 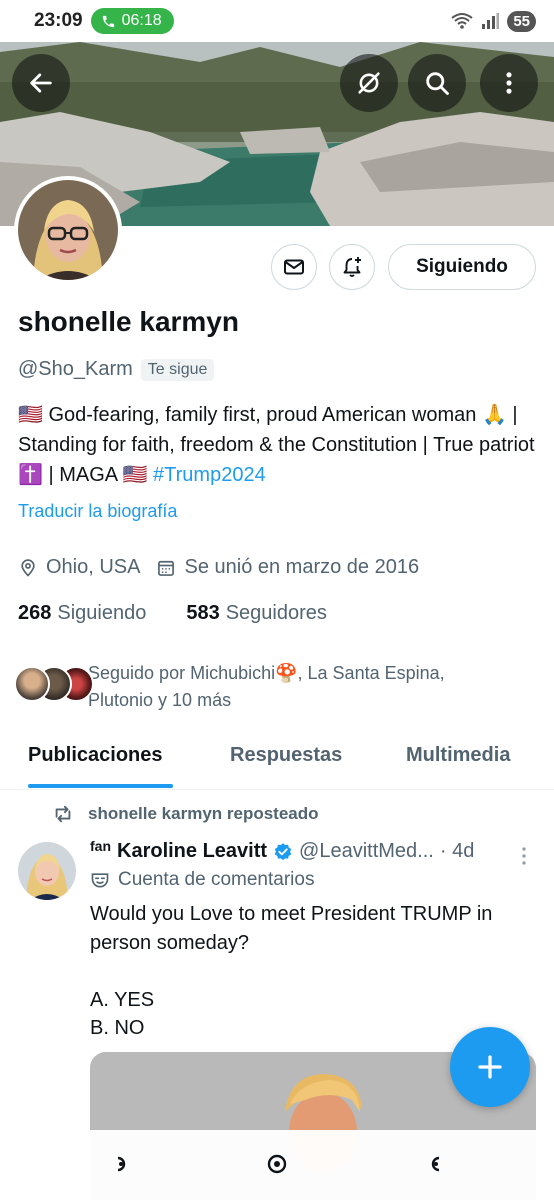 What do you see at coordinates (75, 369) in the screenshot?
I see `profile-handle: @Sho_Karm` at bounding box center [75, 369].